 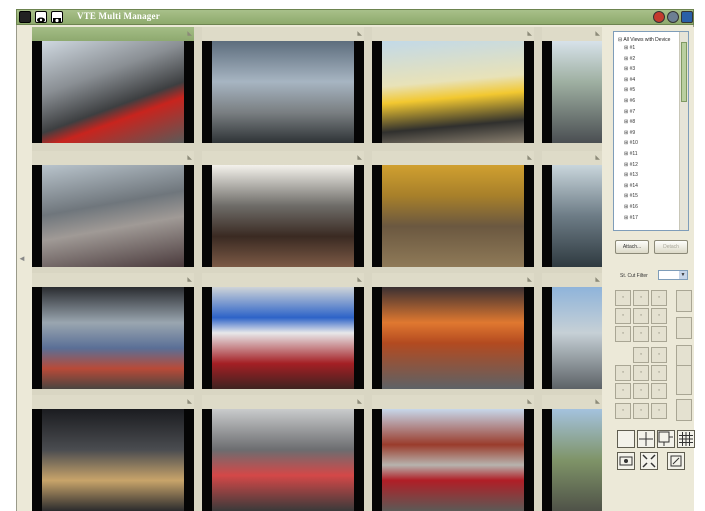 What do you see at coordinates (631, 154) in the screenshot?
I see `tree-item: ⊞ #11` at bounding box center [631, 154].